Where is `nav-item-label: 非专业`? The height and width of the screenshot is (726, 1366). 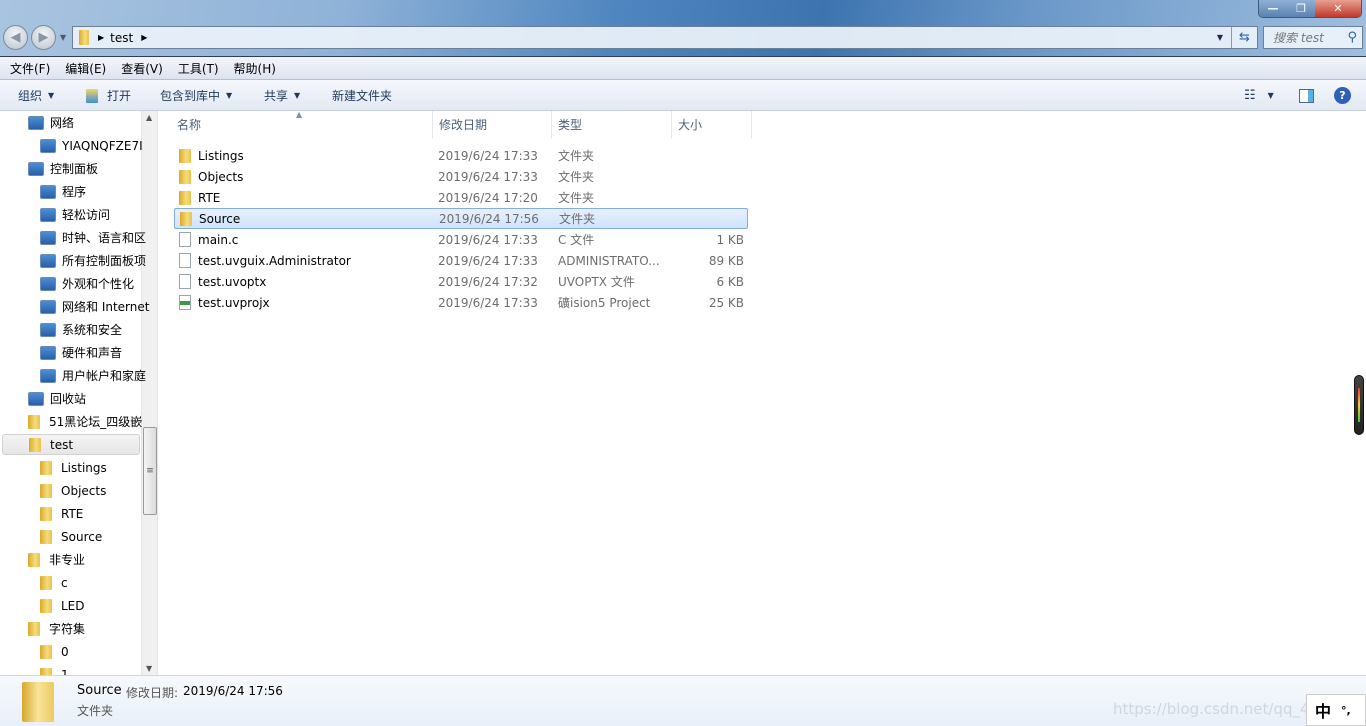
nav-item-label: 非专业 is located at coordinates (67, 560).